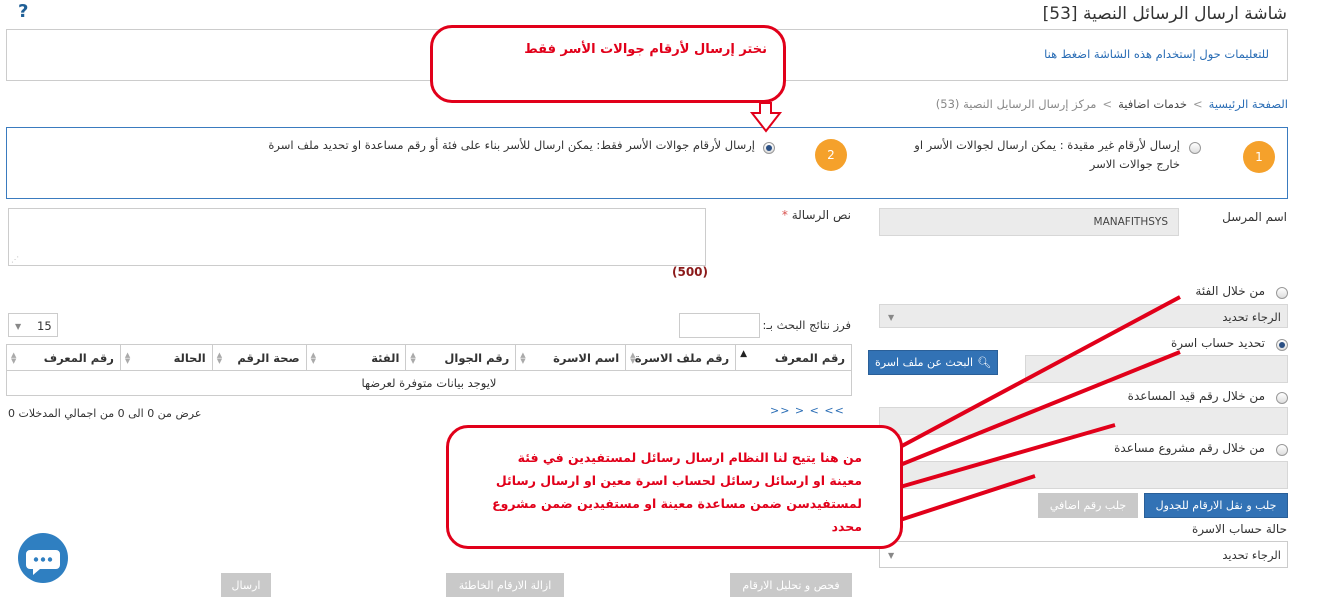 This screenshot has height=597, width=1317. I want to click on chat-widget-button, so click(43, 558).